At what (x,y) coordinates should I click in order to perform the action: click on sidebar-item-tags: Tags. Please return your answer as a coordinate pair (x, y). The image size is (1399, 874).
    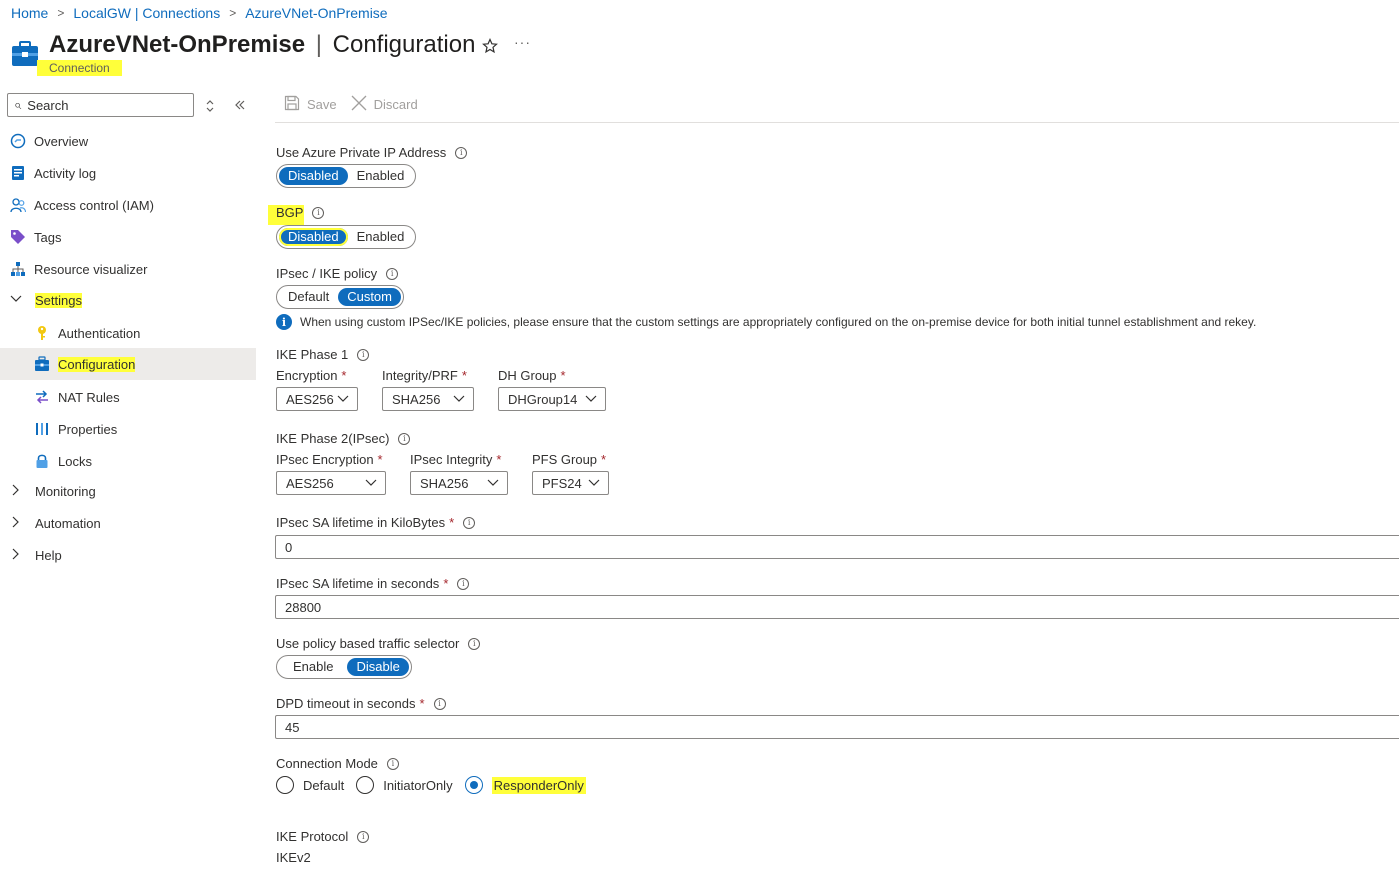
    Looking at the image, I should click on (128, 237).